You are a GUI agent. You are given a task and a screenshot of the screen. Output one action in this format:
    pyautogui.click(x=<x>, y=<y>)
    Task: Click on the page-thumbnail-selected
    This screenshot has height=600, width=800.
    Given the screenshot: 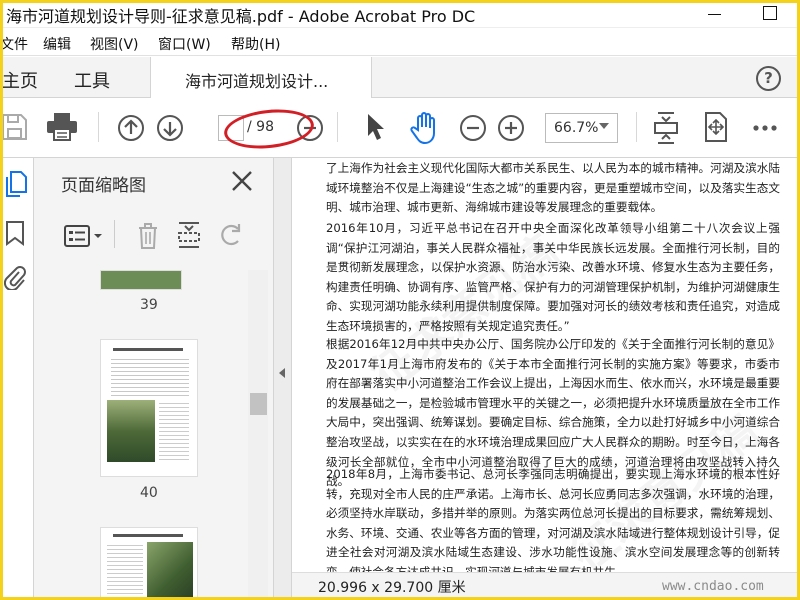 What is the action you would take?
    pyautogui.click(x=149, y=408)
    